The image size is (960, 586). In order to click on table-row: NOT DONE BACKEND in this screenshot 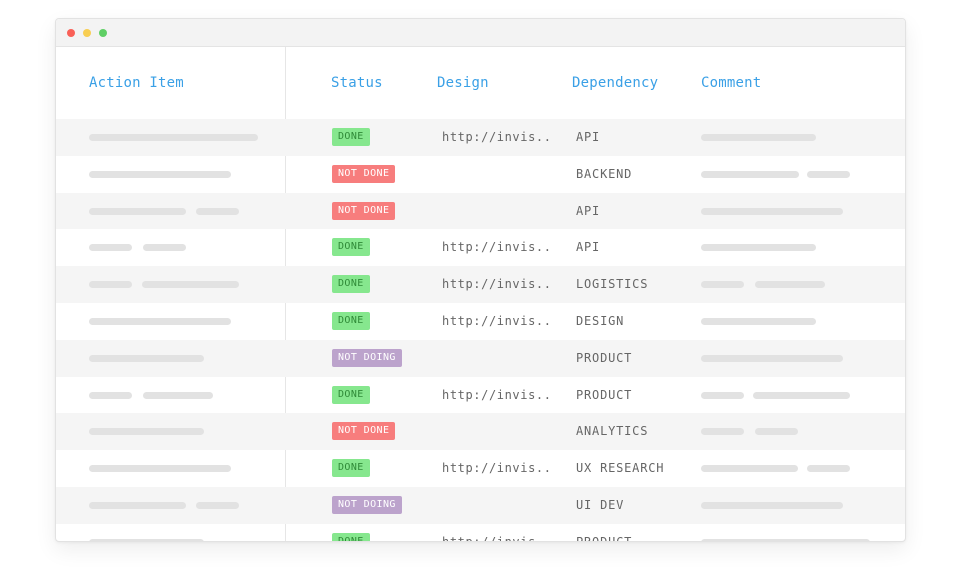, I will do `click(480, 174)`.